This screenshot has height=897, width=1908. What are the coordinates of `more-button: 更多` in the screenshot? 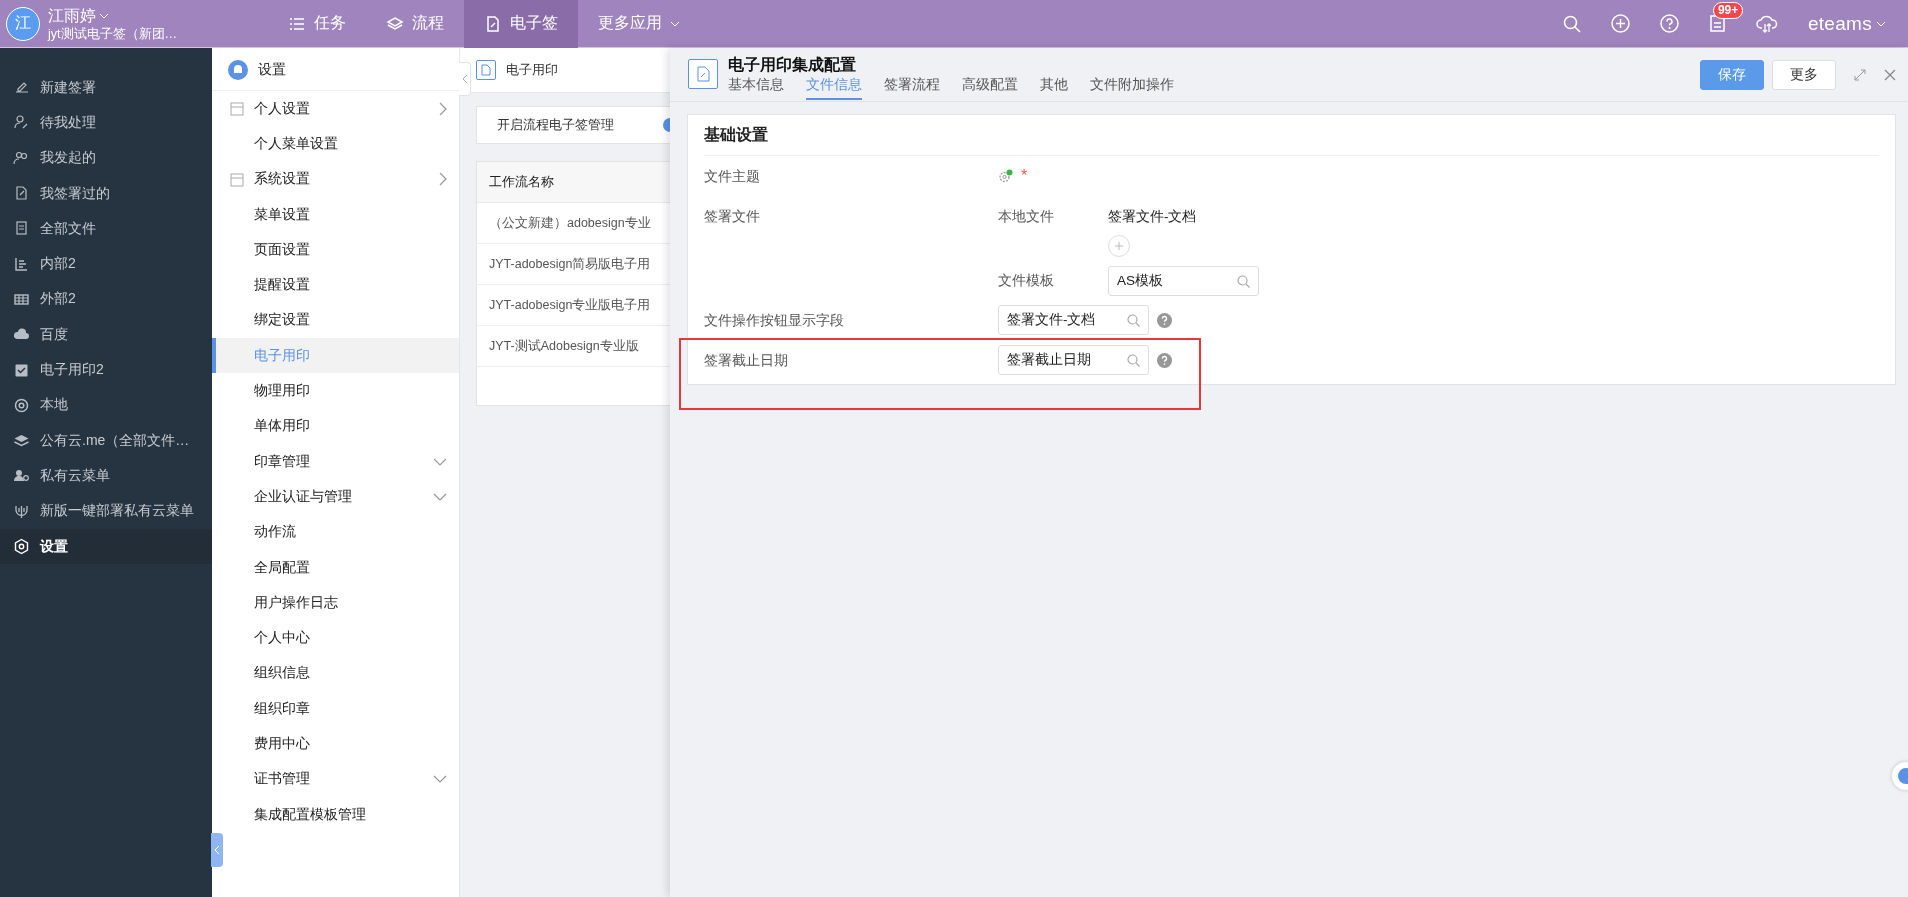 It's located at (1804, 75).